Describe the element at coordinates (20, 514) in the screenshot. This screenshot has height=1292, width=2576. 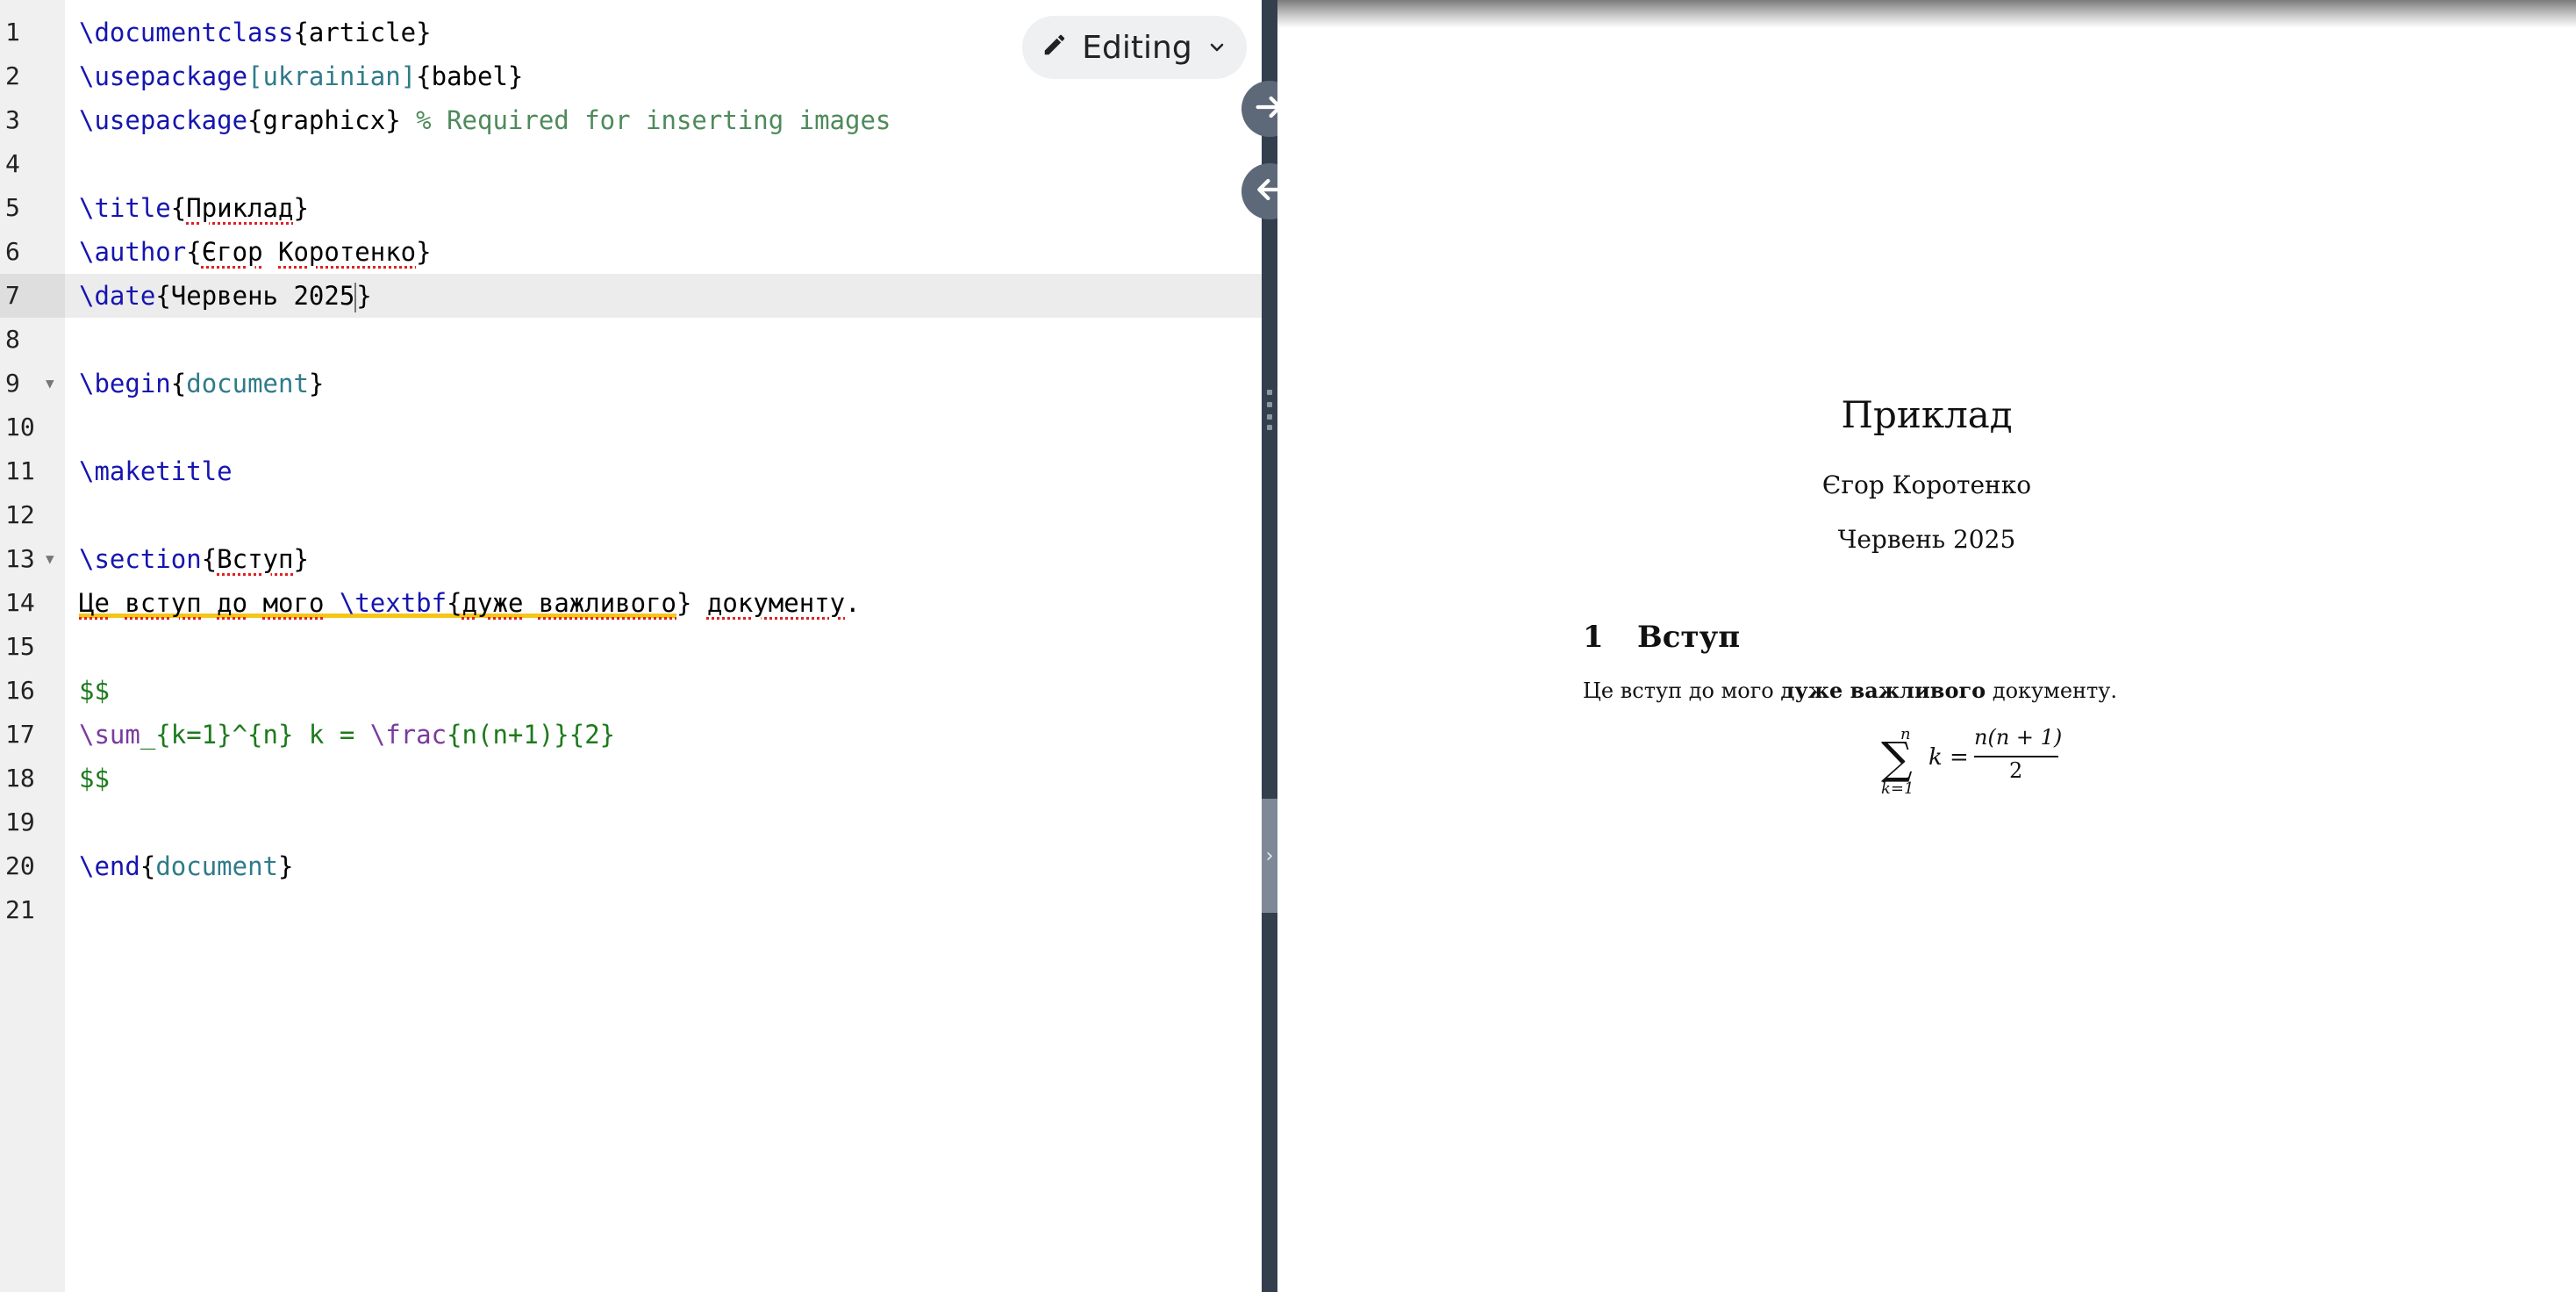
I see `line-number: 12` at that location.